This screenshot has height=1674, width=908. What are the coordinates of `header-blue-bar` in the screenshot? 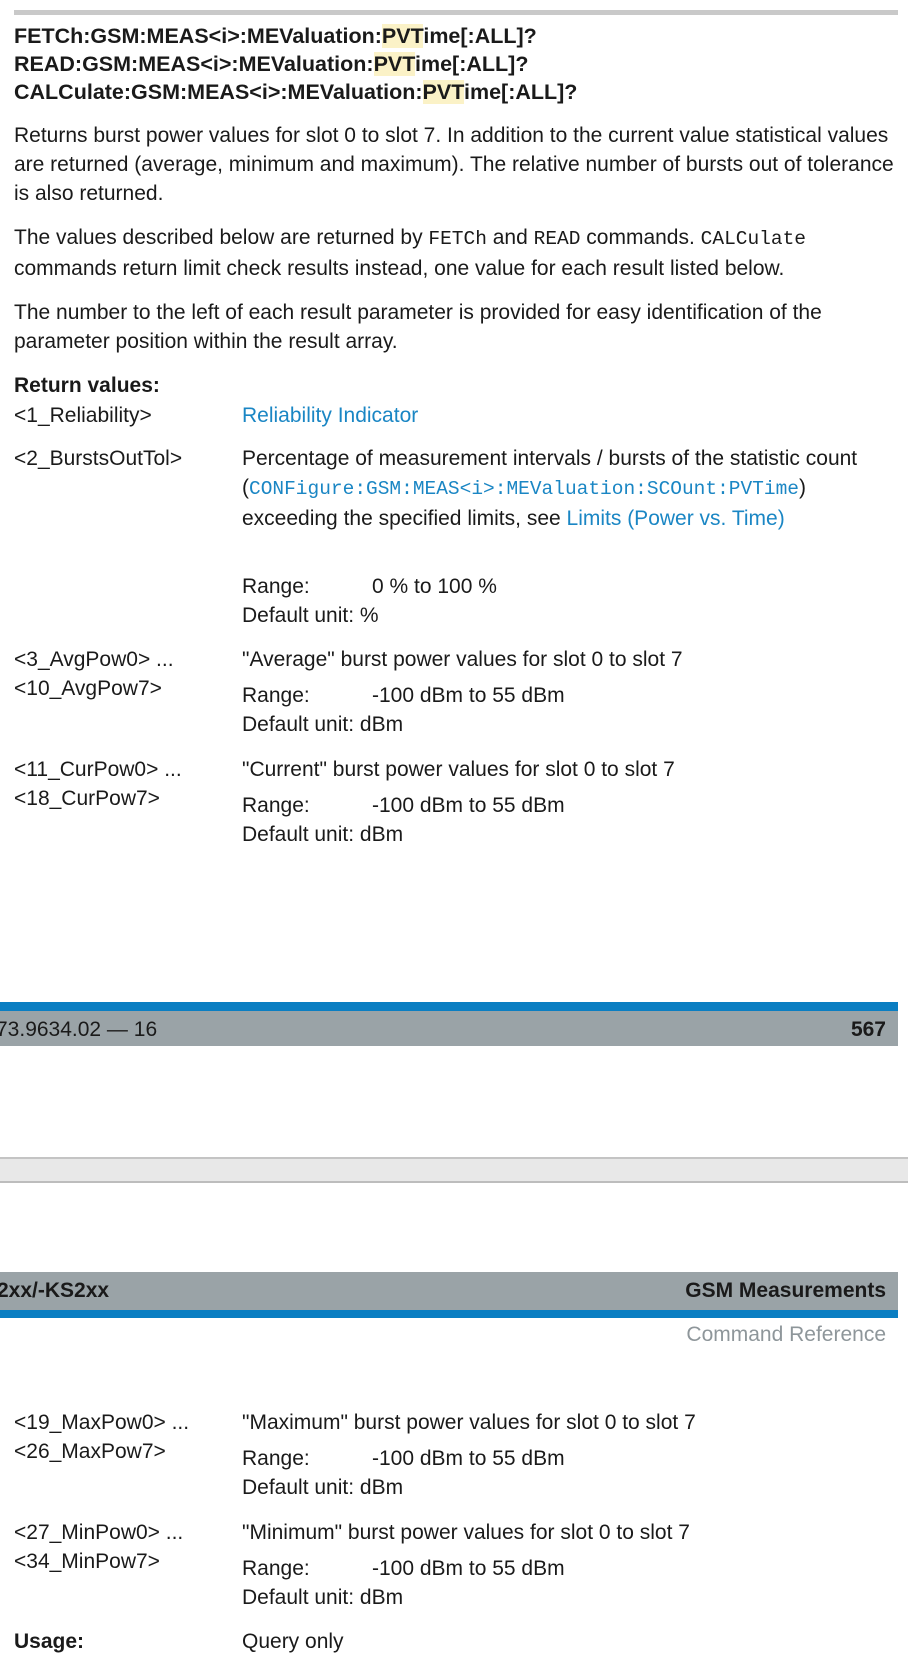 It's located at (449, 1314).